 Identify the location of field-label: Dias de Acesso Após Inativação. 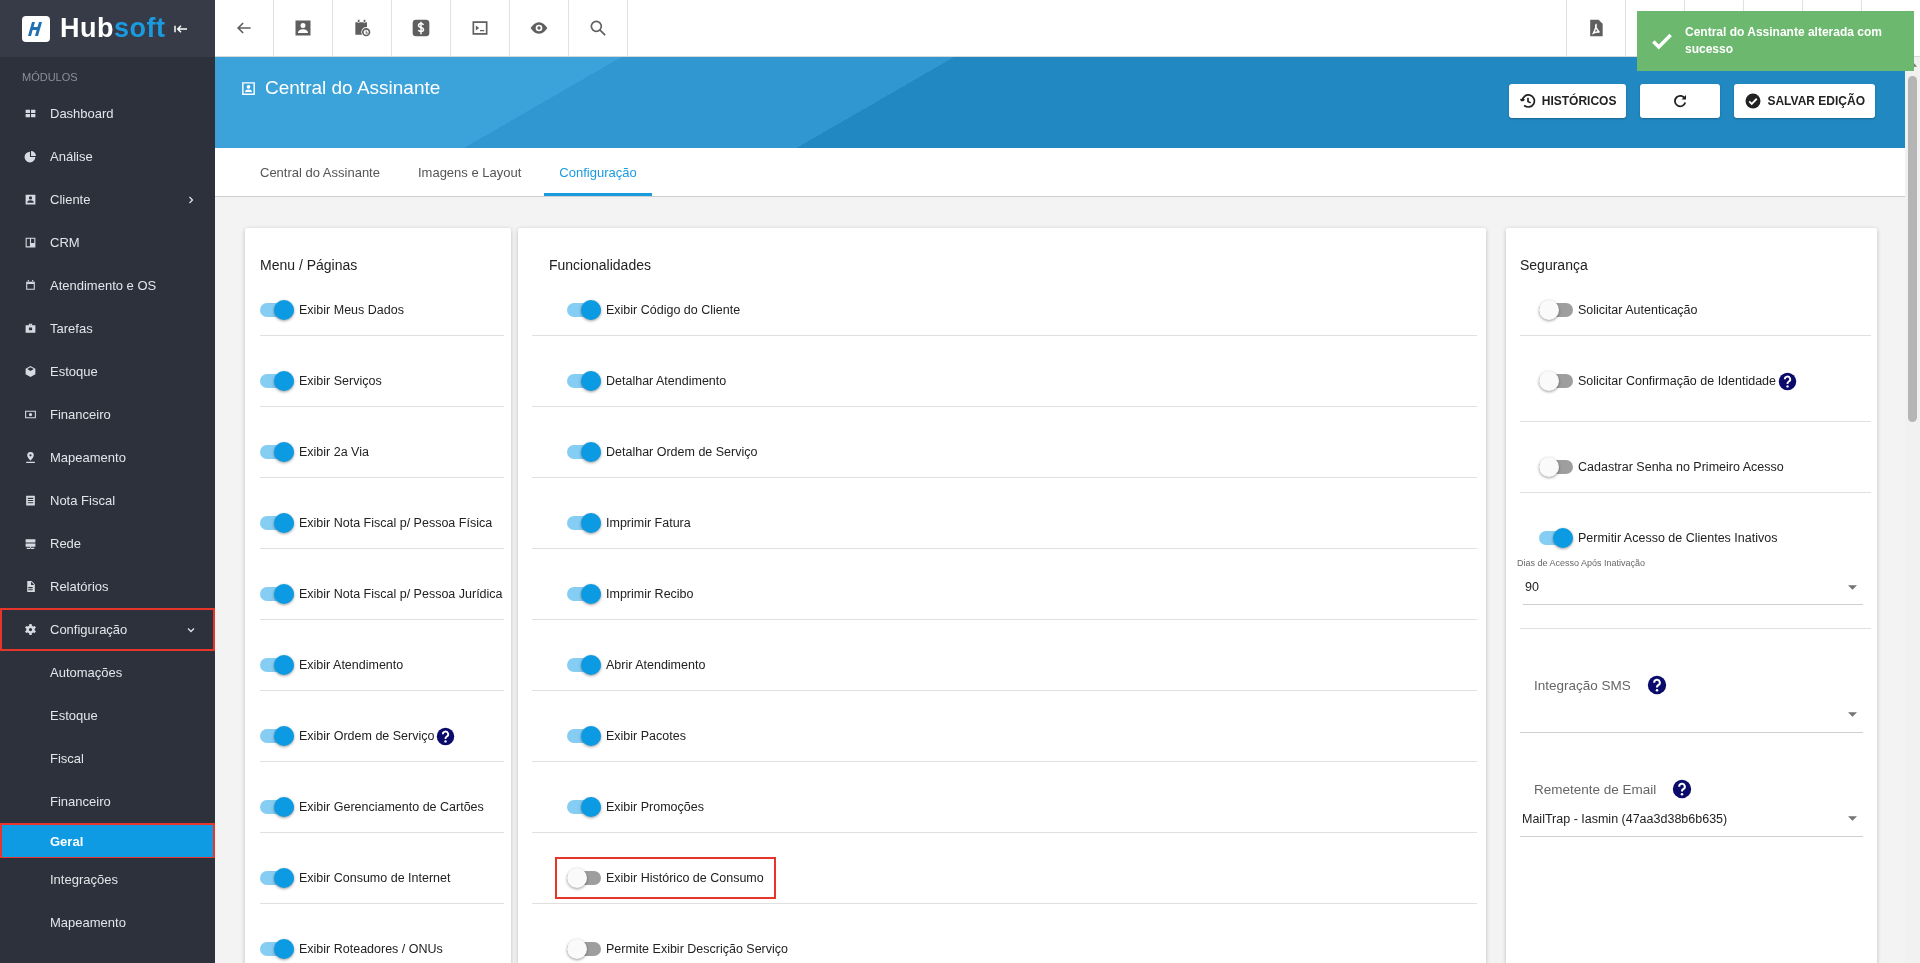
(1582, 563).